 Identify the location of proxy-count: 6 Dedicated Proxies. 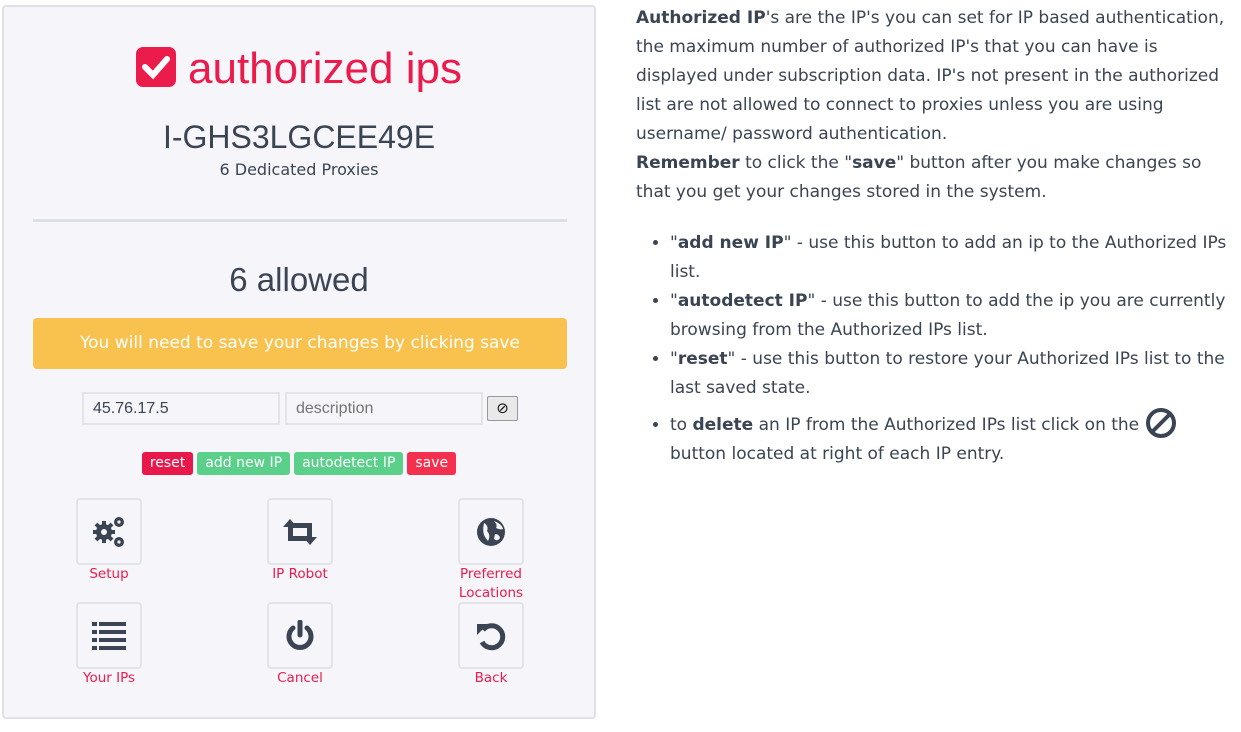
(299, 169).